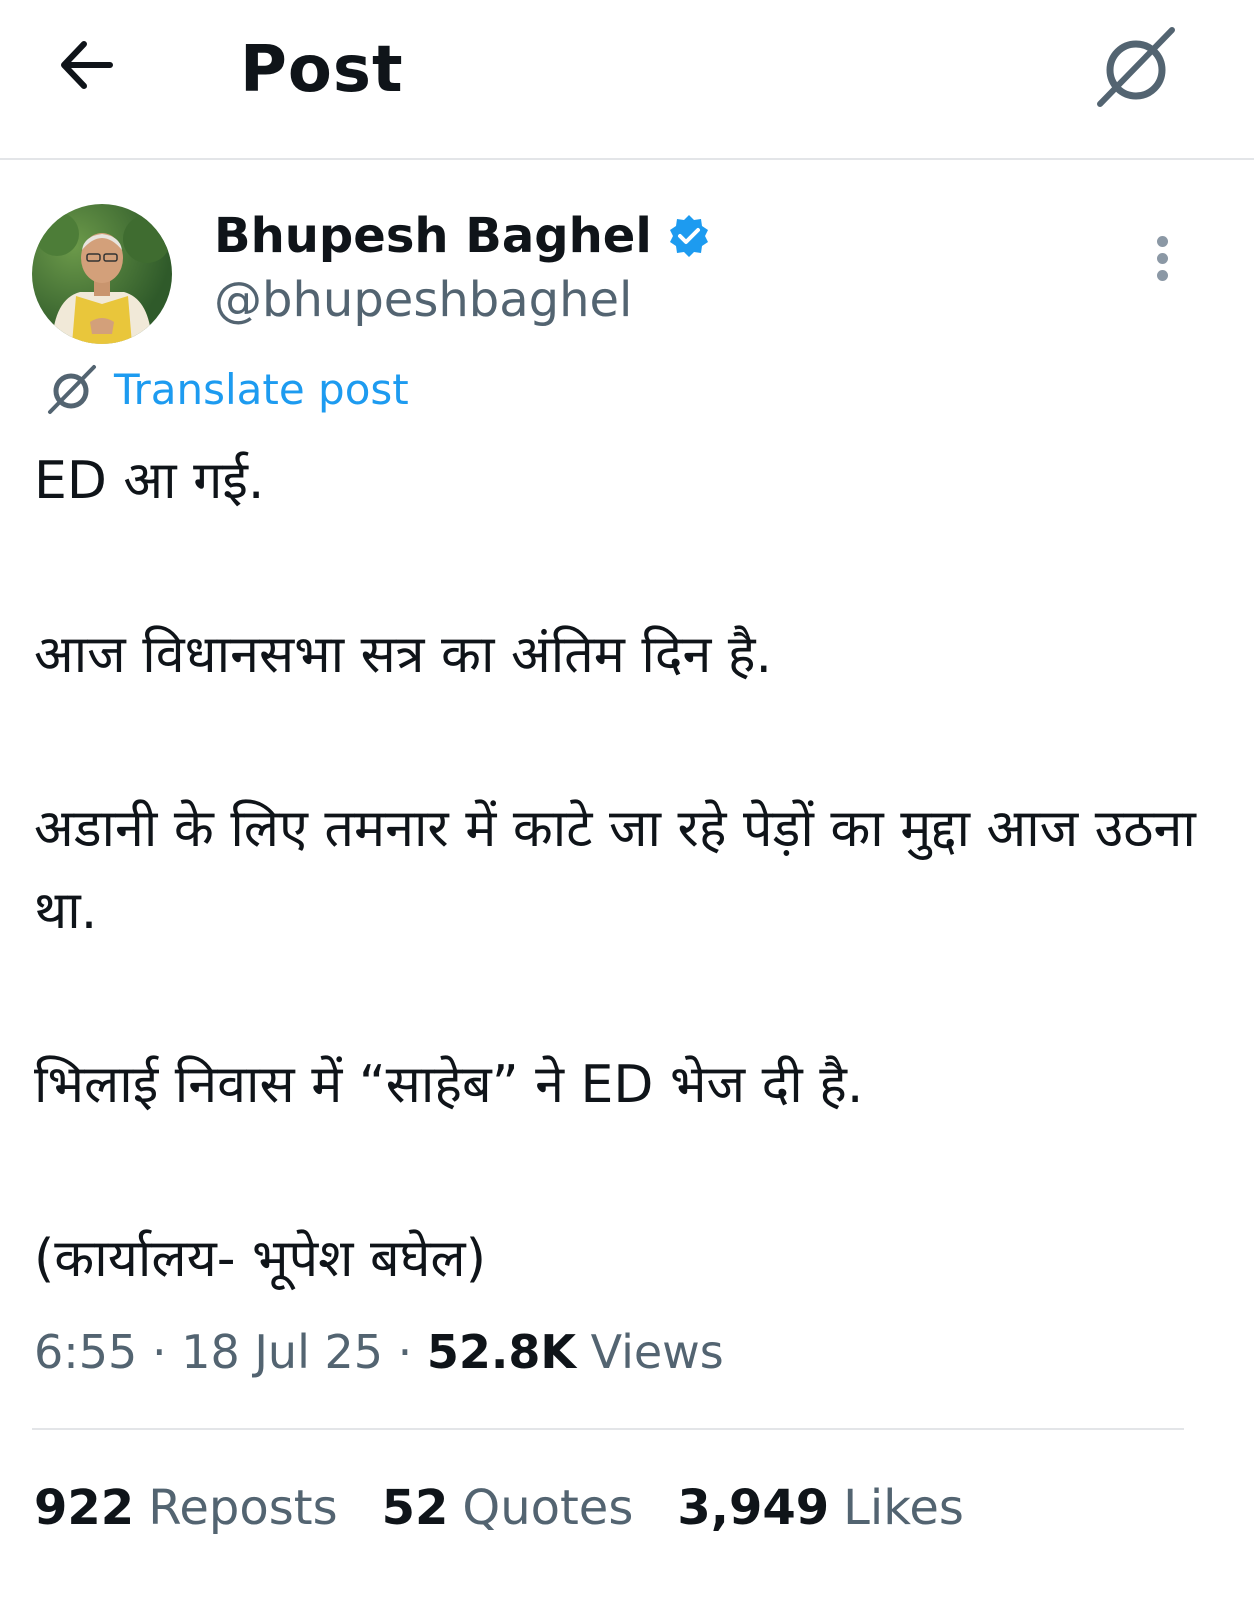 This screenshot has width=1254, height=1612. I want to click on post-date: 18 Jul 25, so click(282, 1352).